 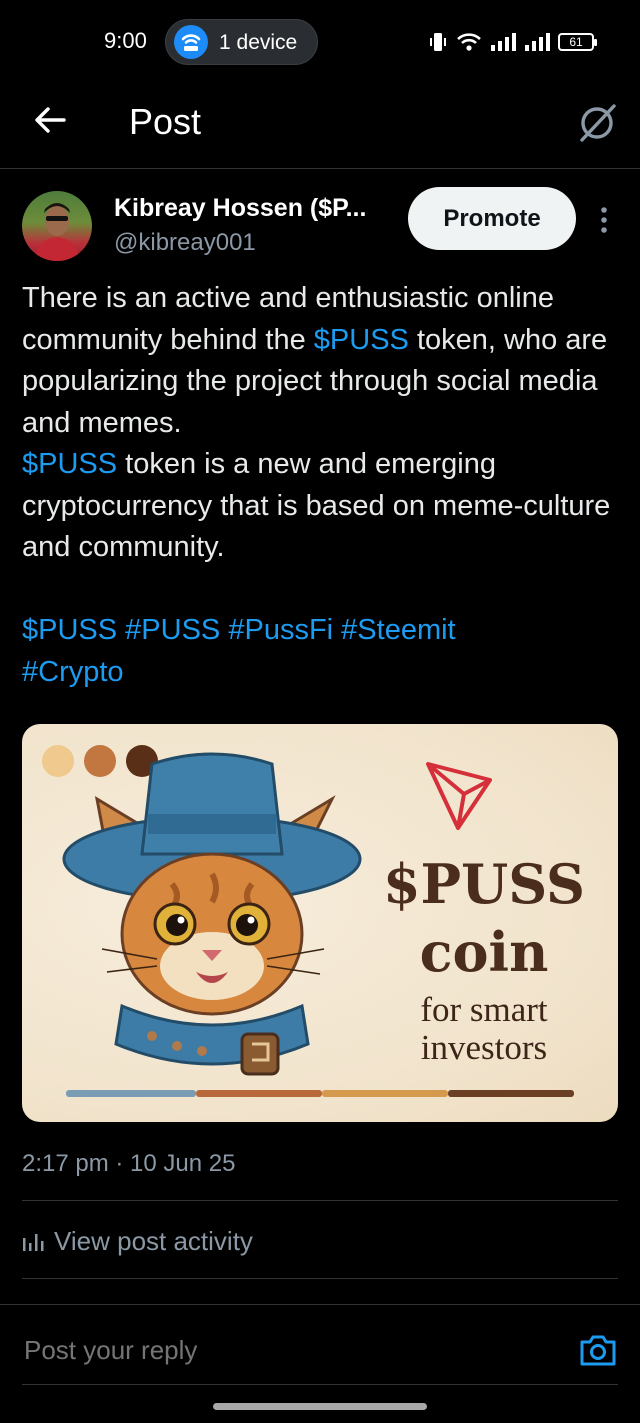 What do you see at coordinates (320, 1406) in the screenshot?
I see `home-indicator` at bounding box center [320, 1406].